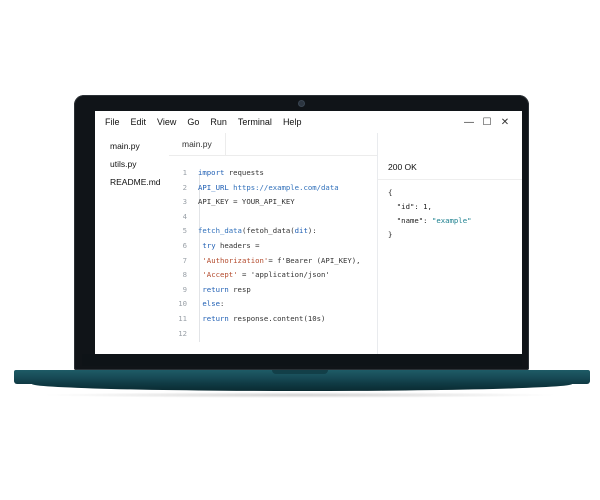 This screenshot has height=500, width=600. What do you see at coordinates (218, 122) in the screenshot?
I see `menu-run: Run` at bounding box center [218, 122].